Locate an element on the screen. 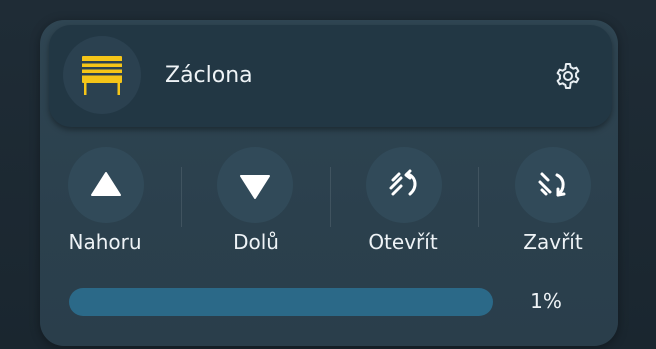 This screenshot has height=349, width=656. up-button is located at coordinates (106, 185).